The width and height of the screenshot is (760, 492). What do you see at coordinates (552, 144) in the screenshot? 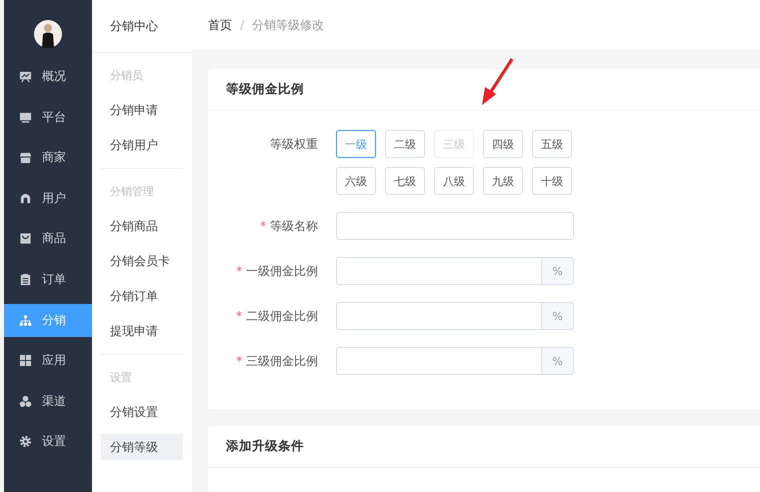
I see `level-option: 五级` at bounding box center [552, 144].